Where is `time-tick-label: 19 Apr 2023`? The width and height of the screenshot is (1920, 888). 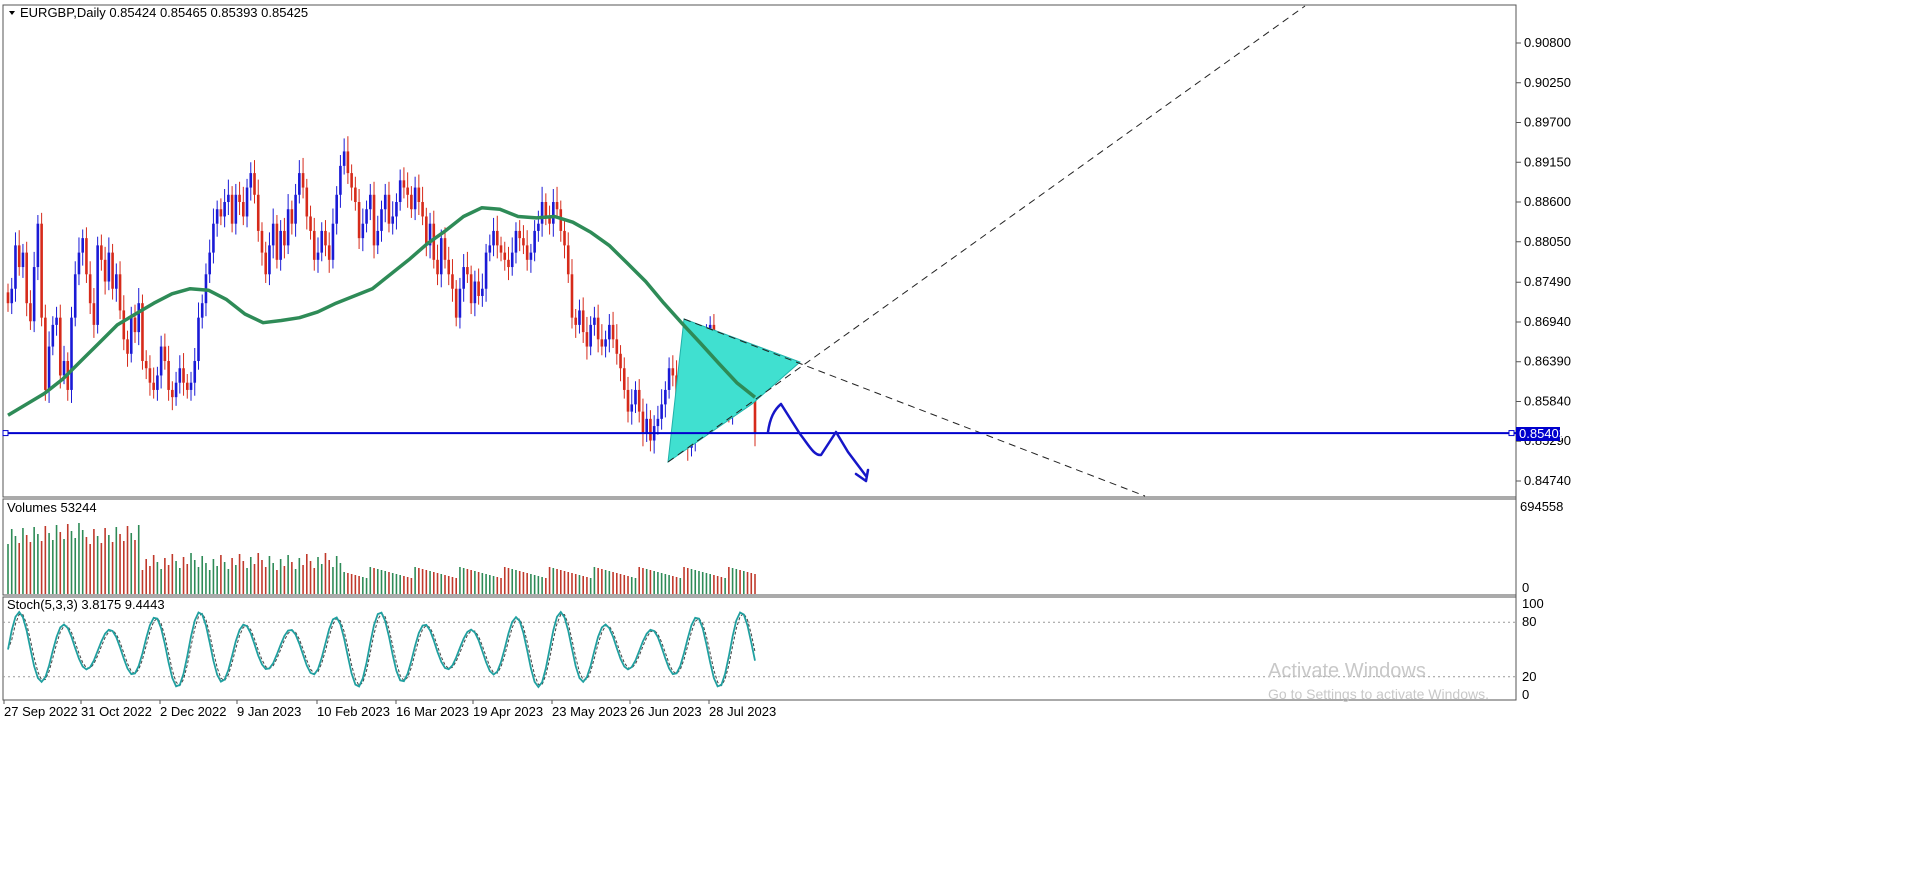 time-tick-label: 19 Apr 2023 is located at coordinates (508, 711).